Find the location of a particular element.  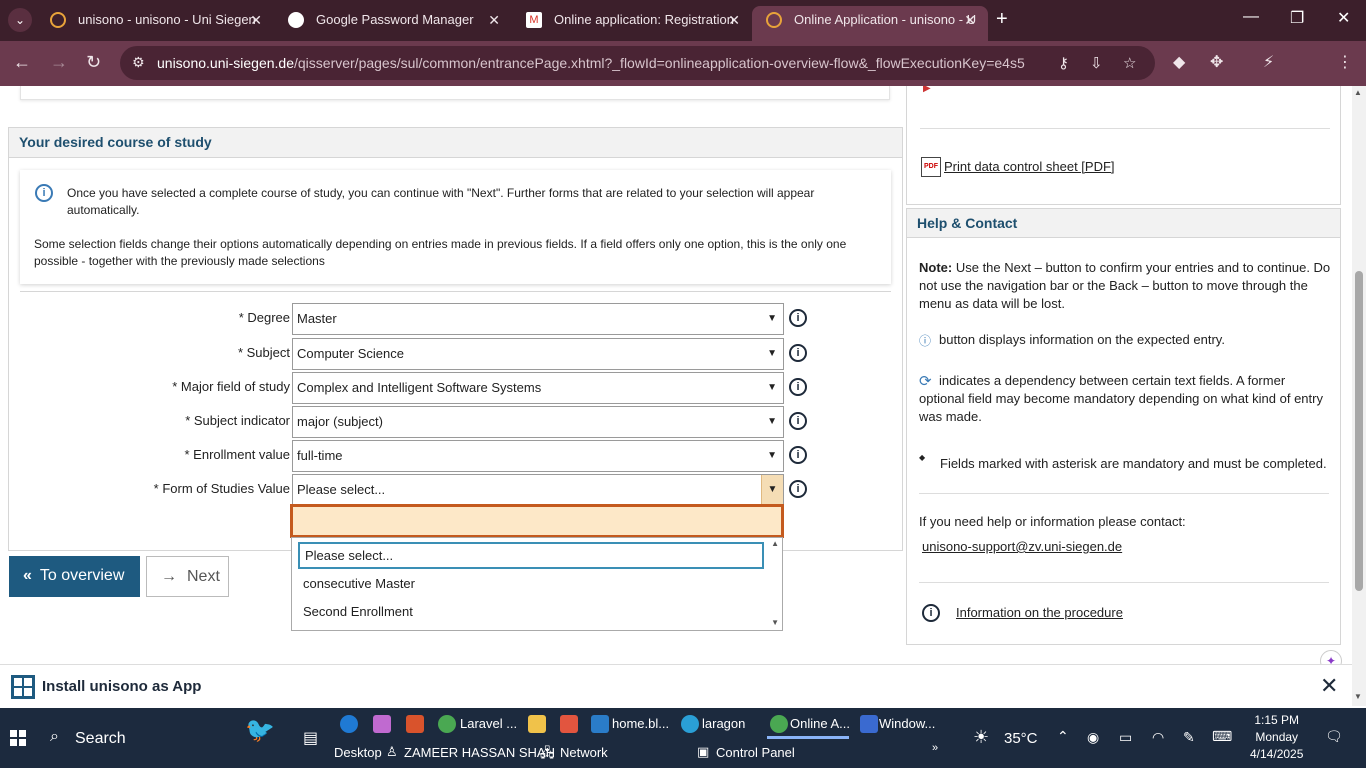

desktop-label: Desktop is located at coordinates (358, 752).